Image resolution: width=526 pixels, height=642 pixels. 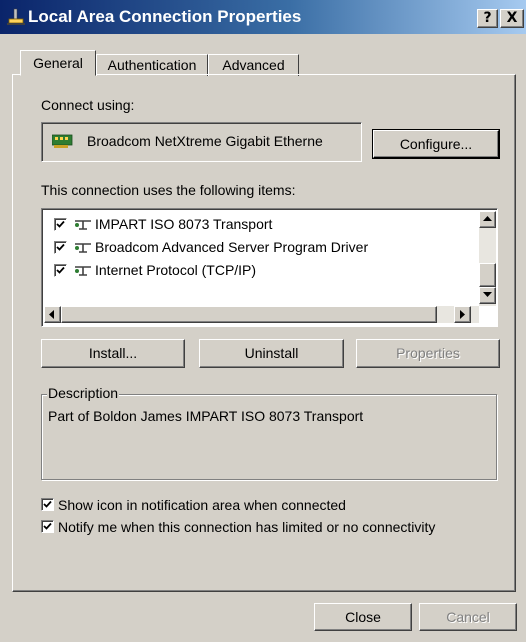 What do you see at coordinates (16, 16) in the screenshot?
I see `network-connection-icon` at bounding box center [16, 16].